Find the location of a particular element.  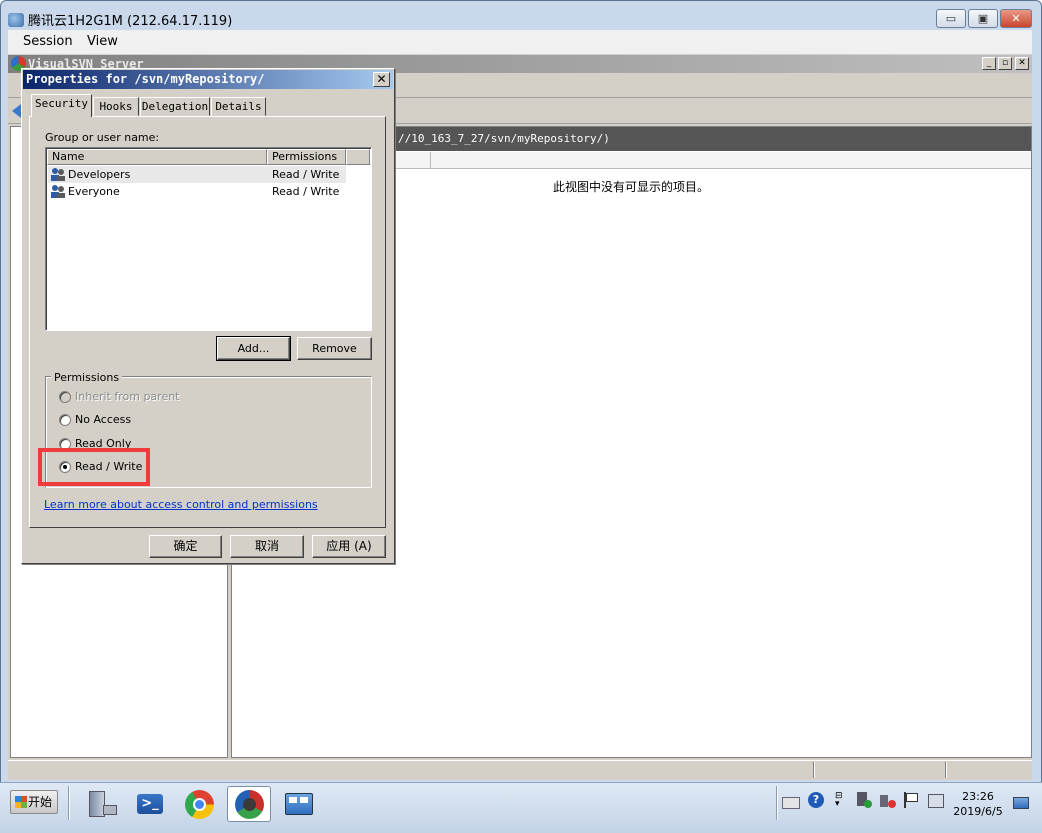

column-header-name: Name is located at coordinates (157, 157).